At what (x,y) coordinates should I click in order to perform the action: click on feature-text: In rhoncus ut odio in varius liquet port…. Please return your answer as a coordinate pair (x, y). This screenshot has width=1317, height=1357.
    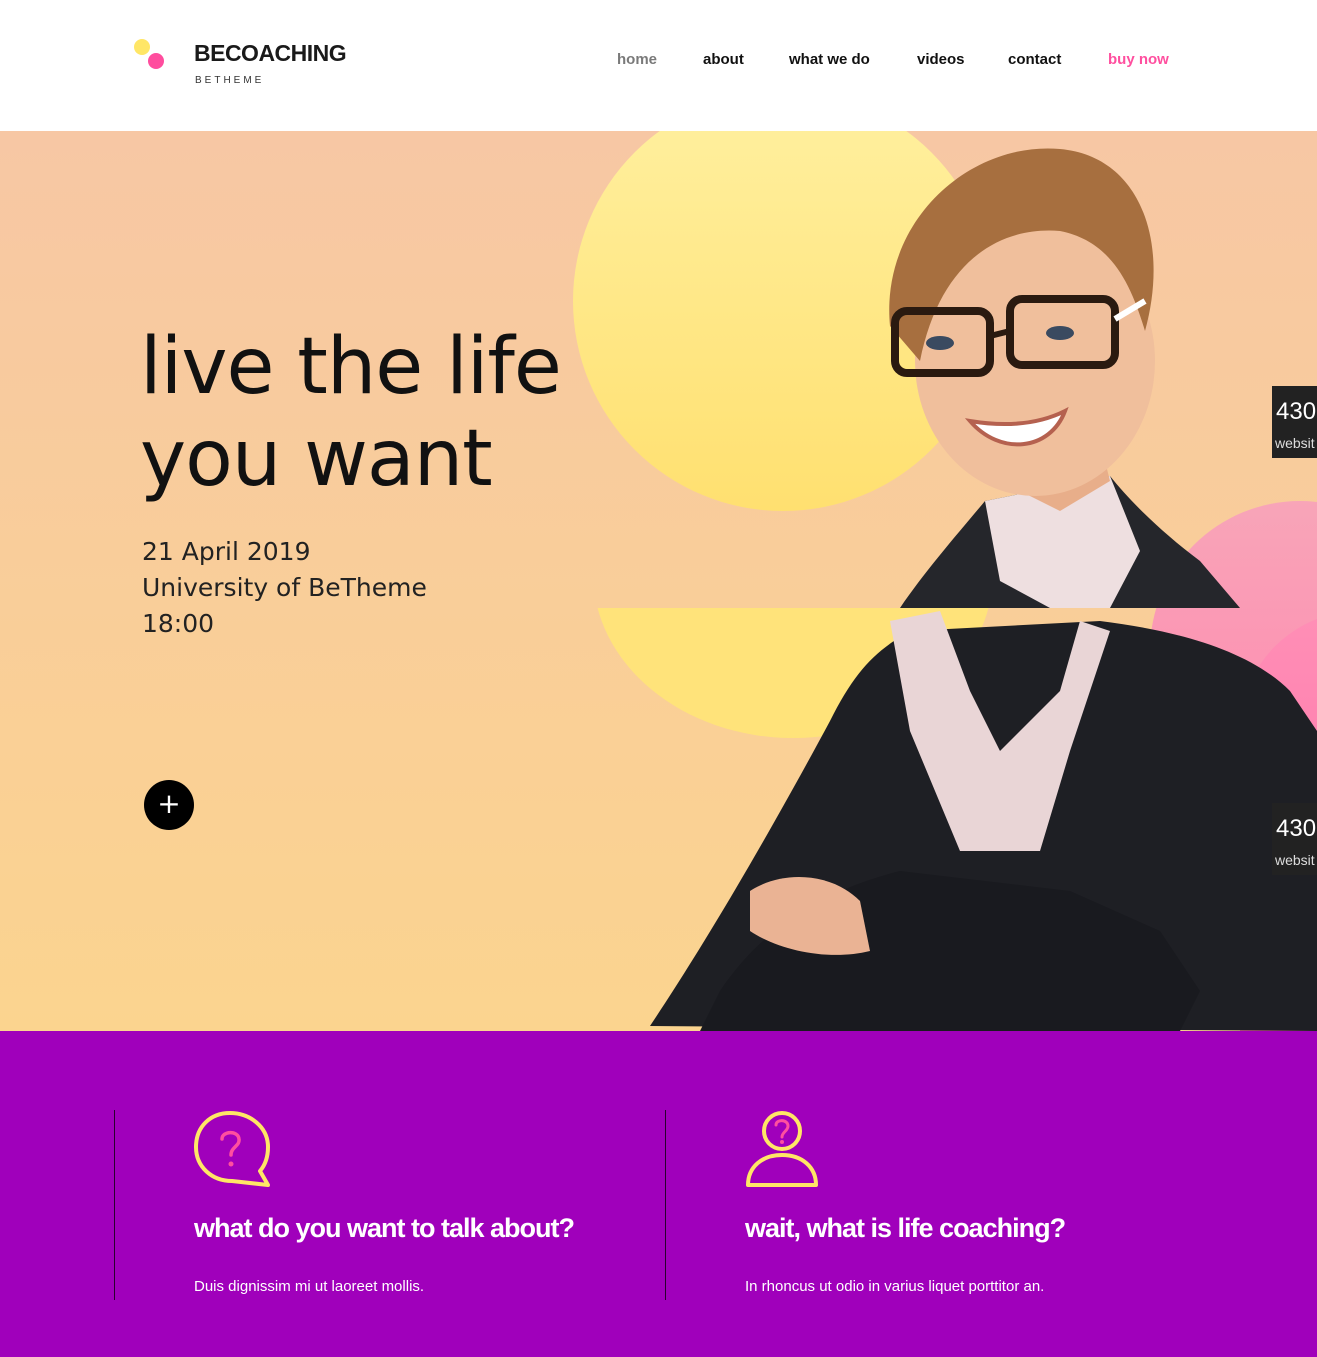
    Looking at the image, I should click on (895, 1286).